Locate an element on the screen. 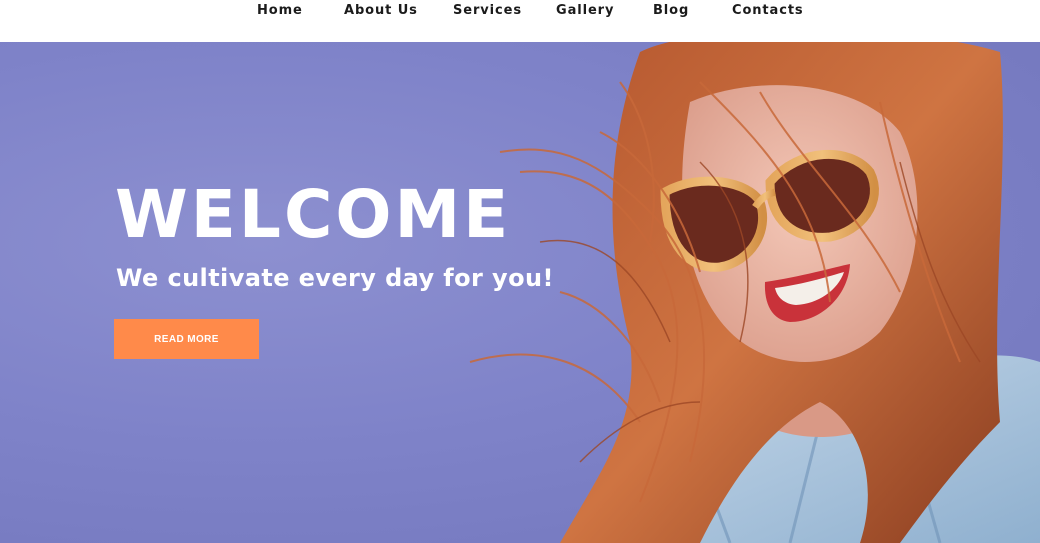 The width and height of the screenshot is (1040, 543). nav-item-home: Home is located at coordinates (280, 10).